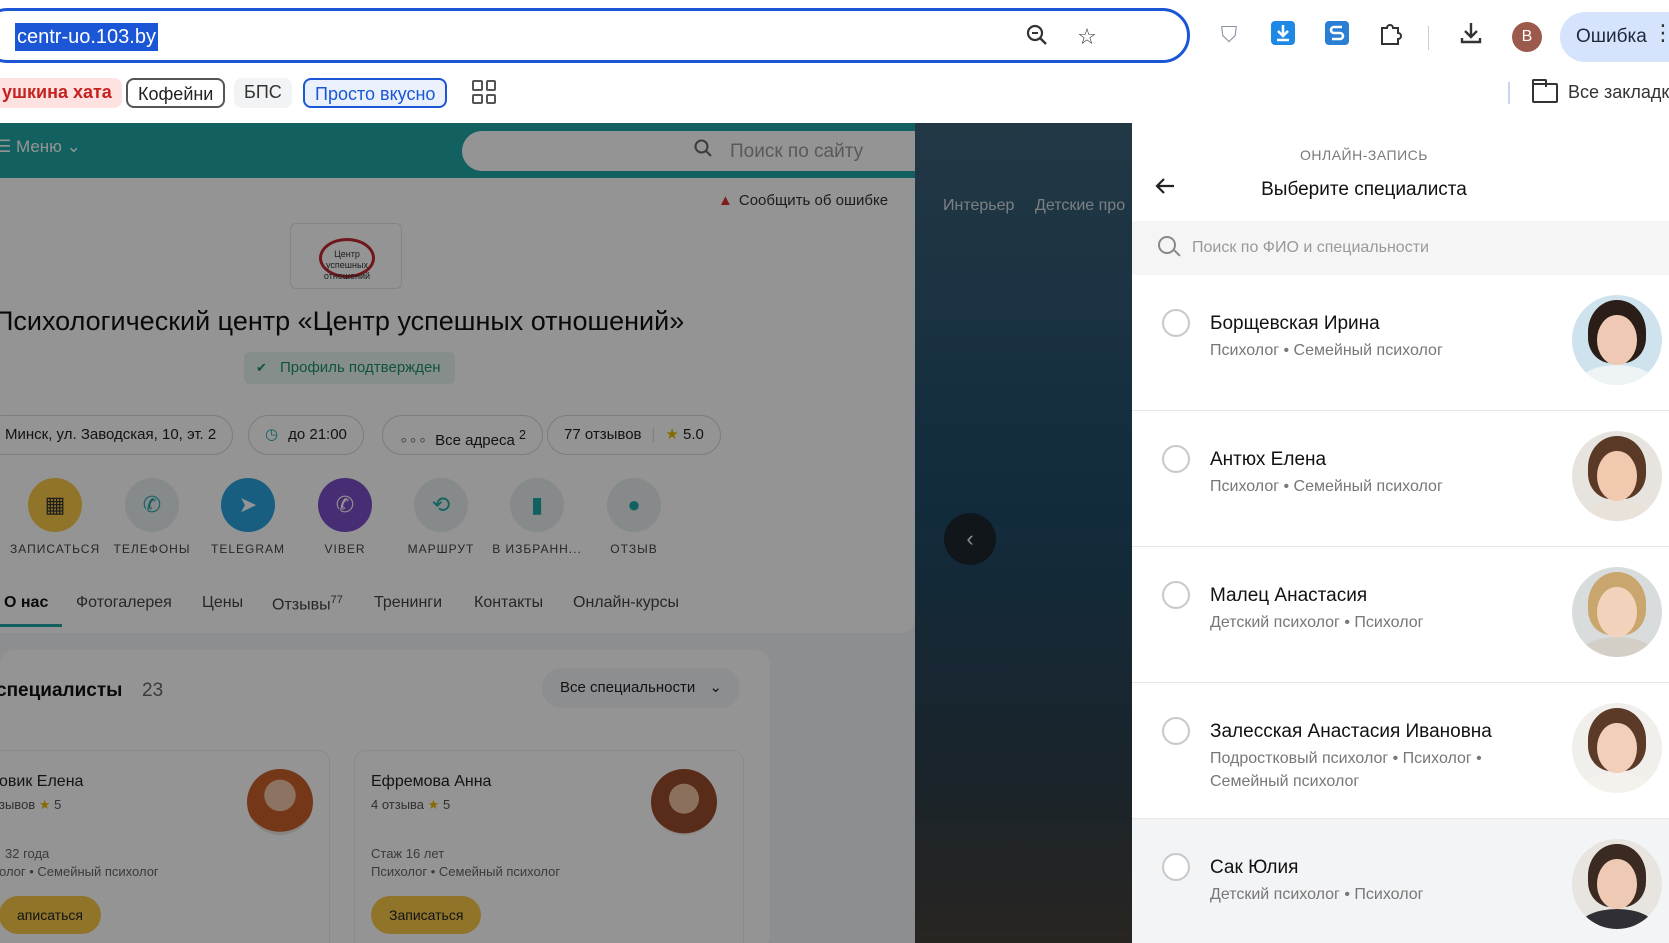 The width and height of the screenshot is (1669, 943). I want to click on address-bar: centr-uo.103.by ☆, so click(595, 35).